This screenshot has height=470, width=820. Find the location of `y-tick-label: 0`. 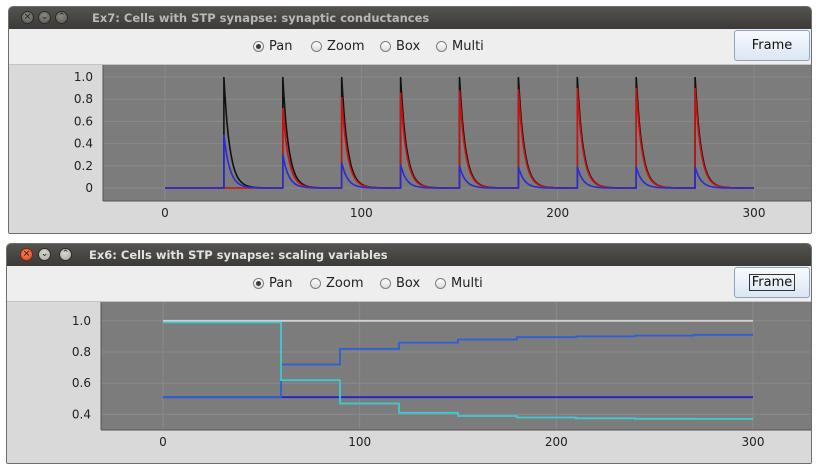

y-tick-label: 0 is located at coordinates (89, 188).